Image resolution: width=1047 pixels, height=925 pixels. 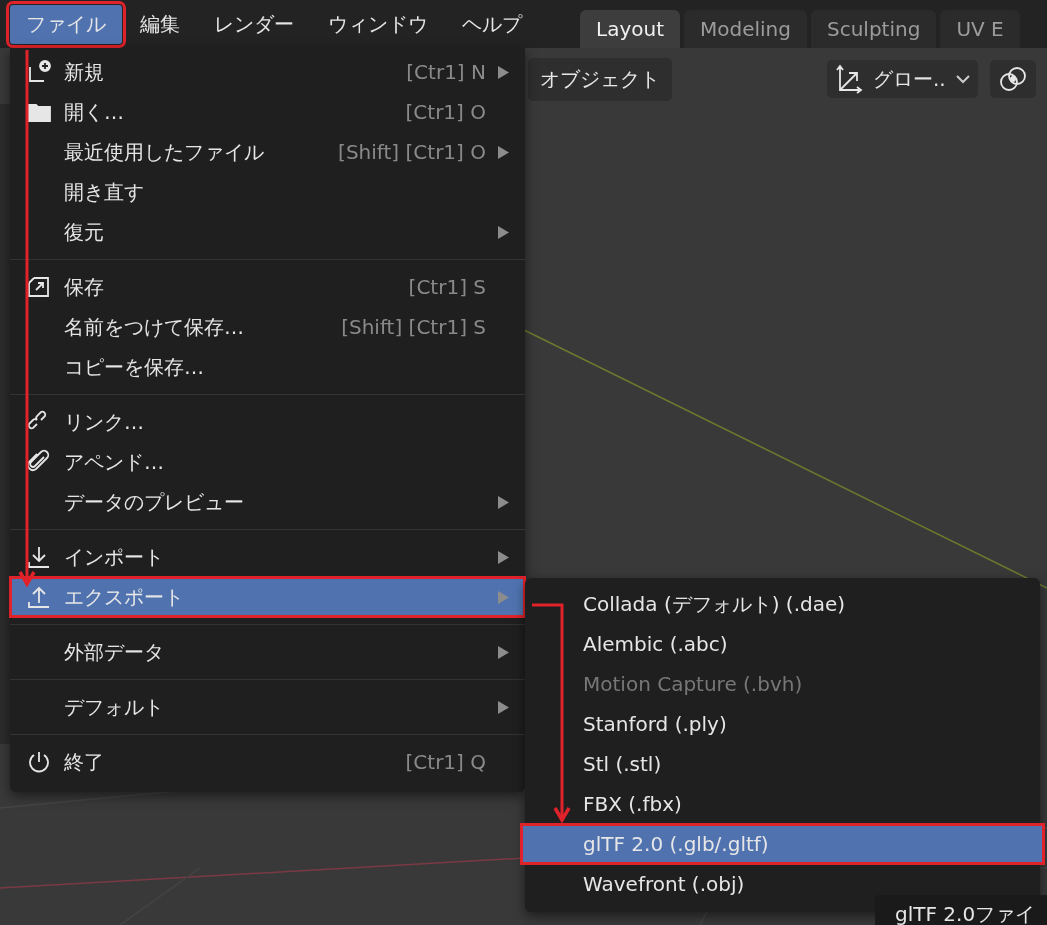 I want to click on workspace-tab: UV E, so click(x=980, y=29).